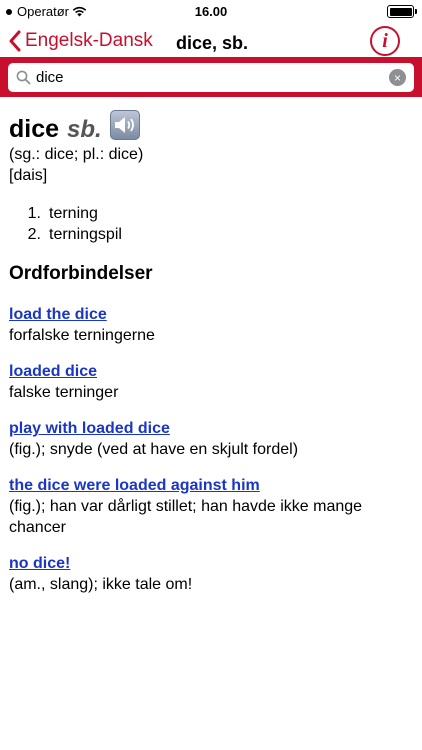 This screenshot has width=422, height=750. Describe the element at coordinates (206, 77) in the screenshot. I see `search-input` at that location.